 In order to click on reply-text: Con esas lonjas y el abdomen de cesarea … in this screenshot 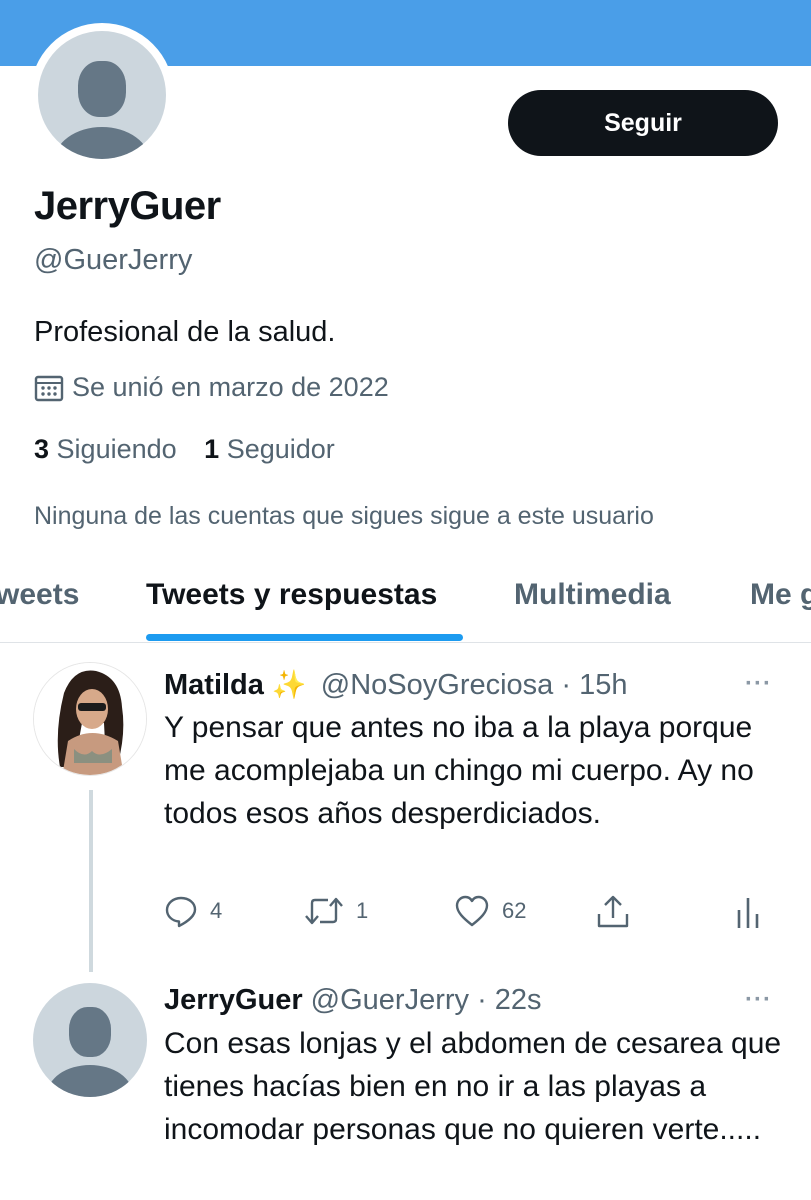, I will do `click(473, 1086)`.